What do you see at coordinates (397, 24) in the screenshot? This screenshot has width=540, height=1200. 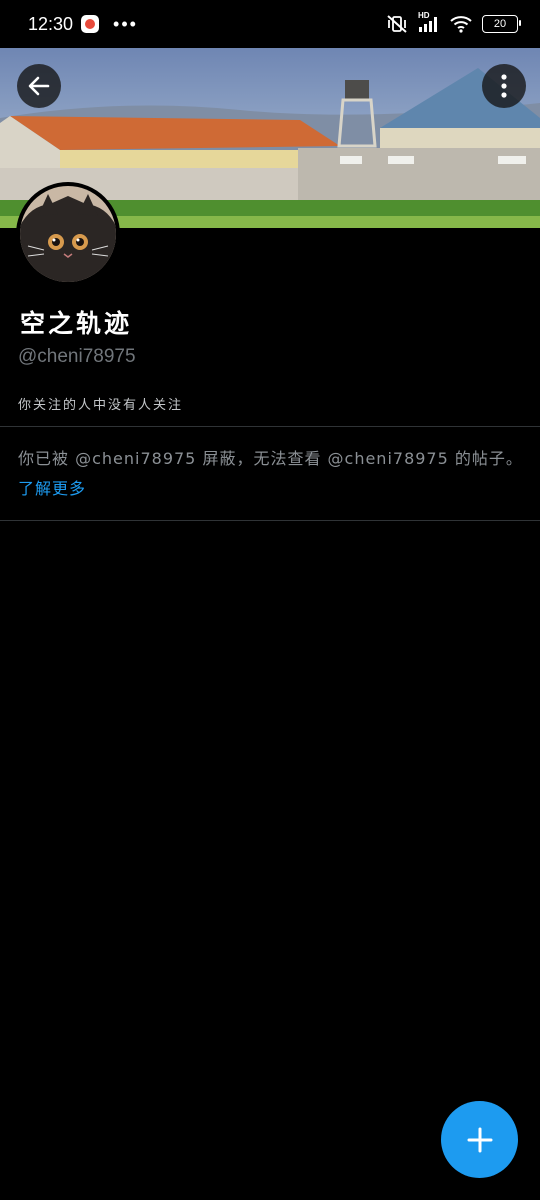 I see `vibrate-muted-icon` at bounding box center [397, 24].